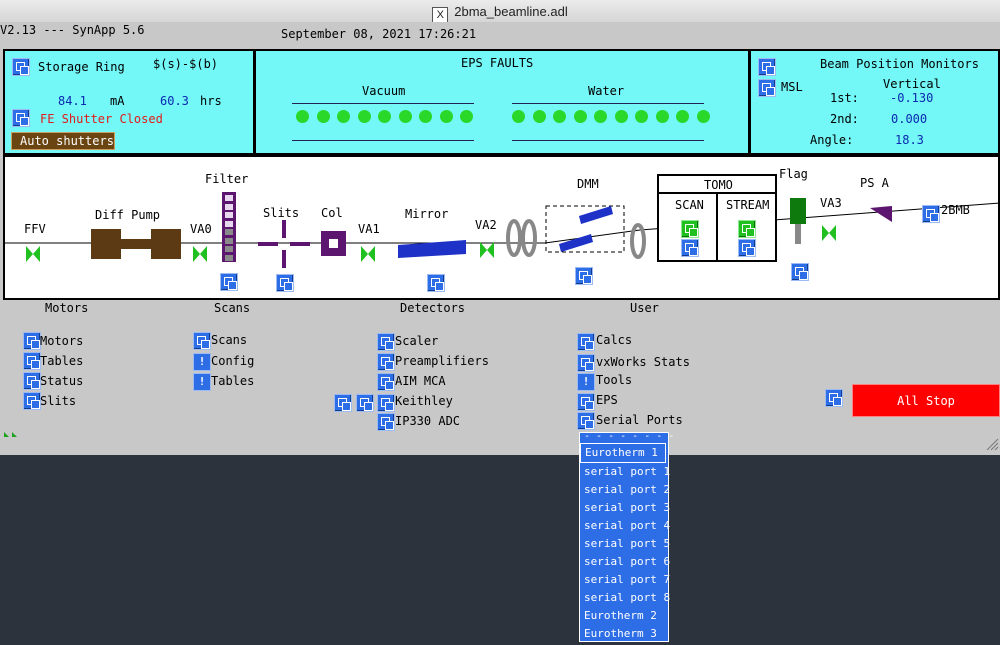 Image resolution: width=1000 pixels, height=645 pixels. Describe the element at coordinates (386, 362) in the screenshot. I see `preamplifiers-button` at that location.